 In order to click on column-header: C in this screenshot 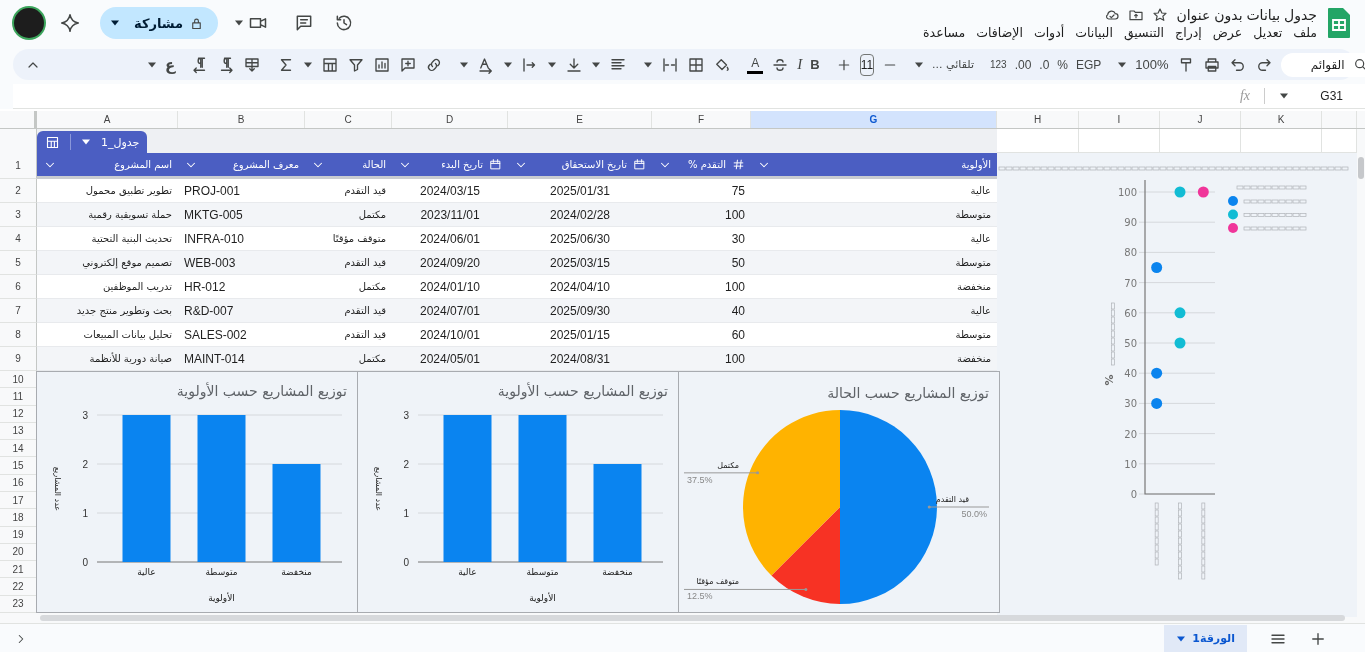, I will do `click(348, 119)`.